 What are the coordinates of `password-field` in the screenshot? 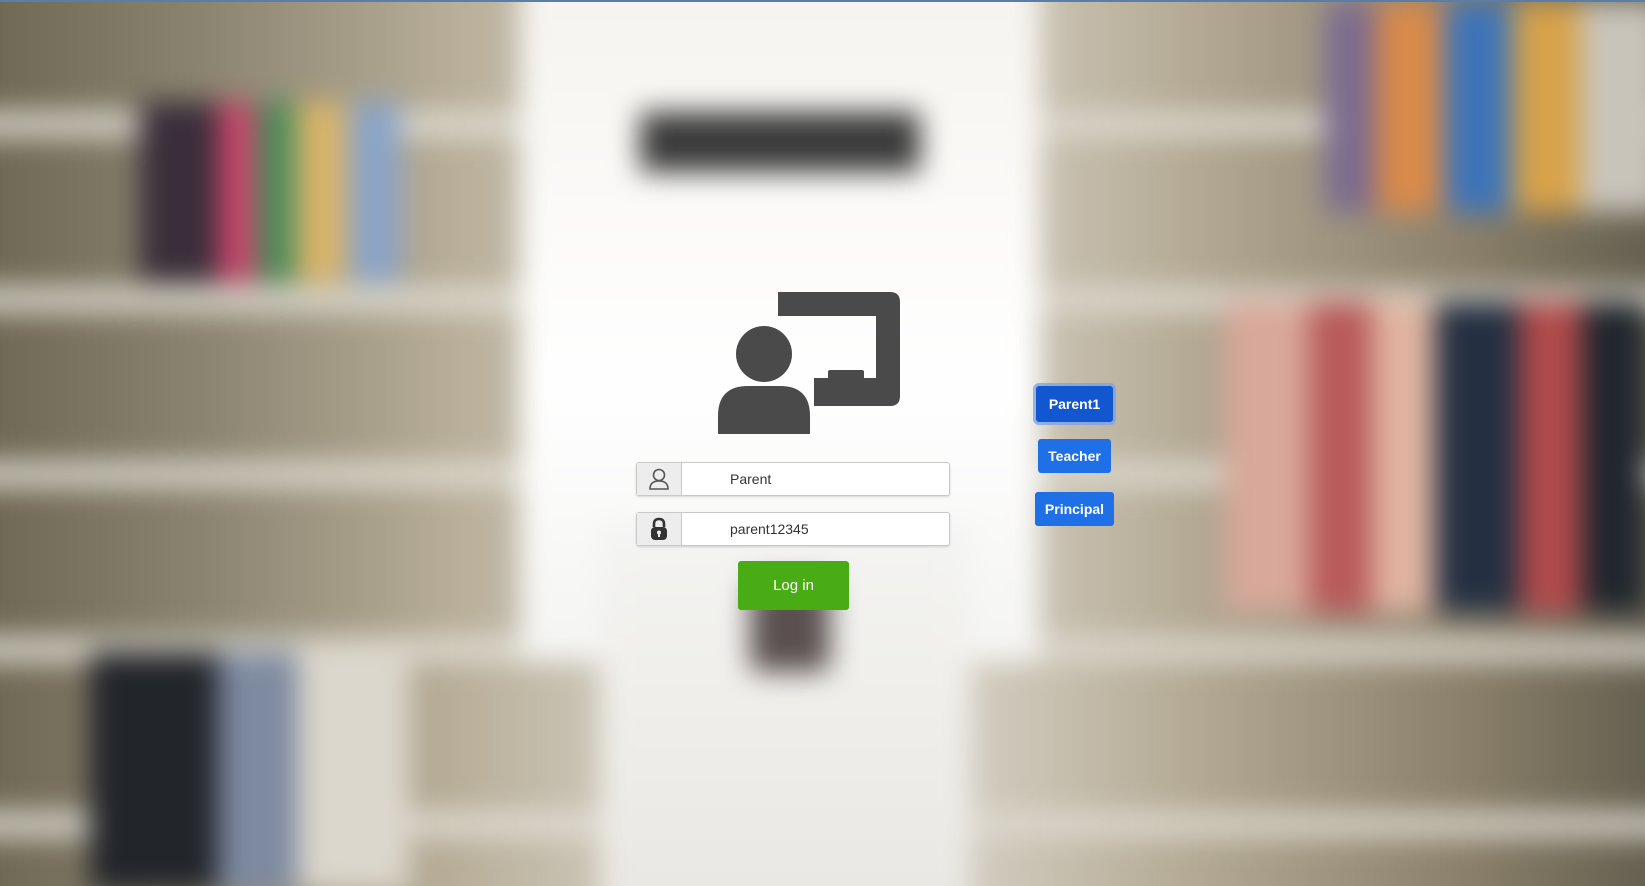 It's located at (793, 529).